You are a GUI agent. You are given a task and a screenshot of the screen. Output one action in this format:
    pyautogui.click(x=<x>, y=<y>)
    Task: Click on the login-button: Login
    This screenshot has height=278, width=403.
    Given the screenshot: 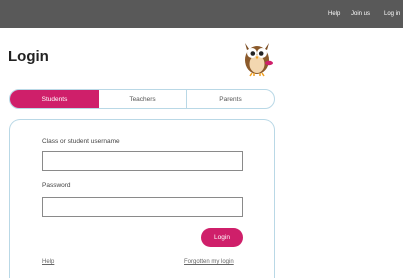 What is the action you would take?
    pyautogui.click(x=222, y=237)
    